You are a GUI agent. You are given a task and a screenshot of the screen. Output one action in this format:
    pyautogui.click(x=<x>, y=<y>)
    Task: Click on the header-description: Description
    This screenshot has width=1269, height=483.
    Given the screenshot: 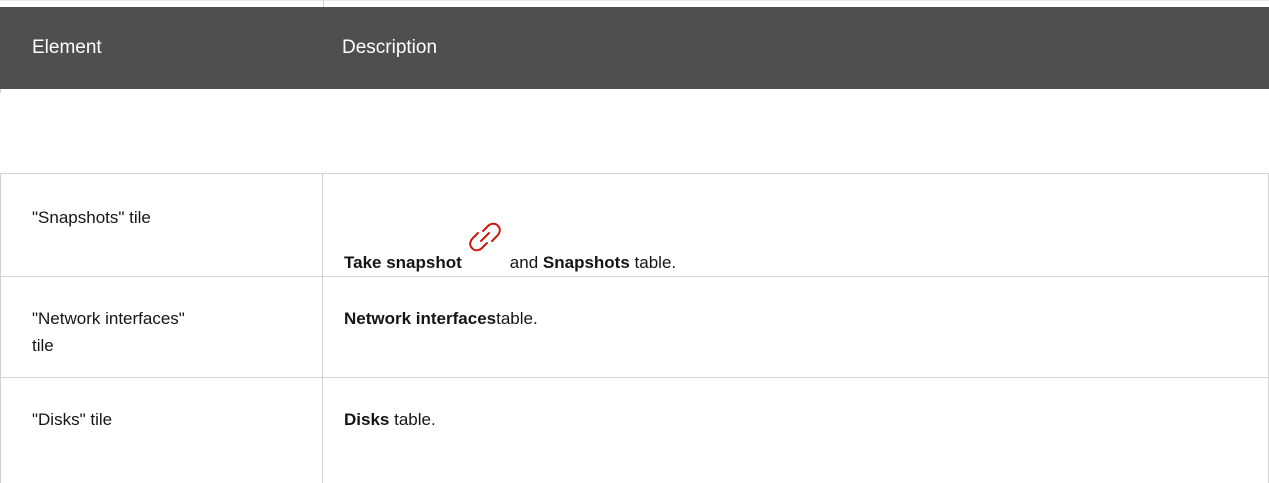 What is the action you would take?
    pyautogui.click(x=390, y=47)
    